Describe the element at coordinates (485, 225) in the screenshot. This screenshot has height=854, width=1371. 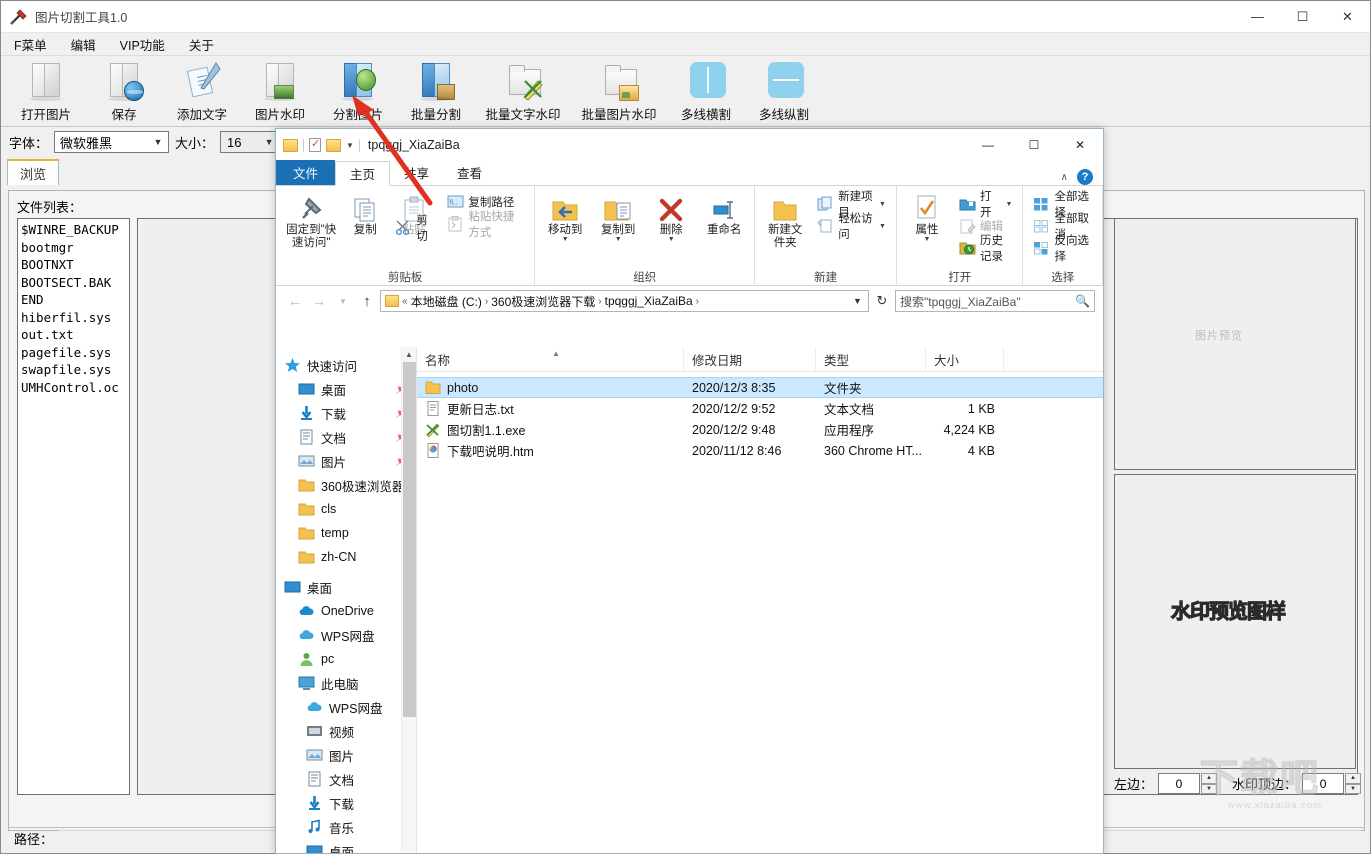
I see `paste-shortcut-button: 粘贴快捷方式` at that location.